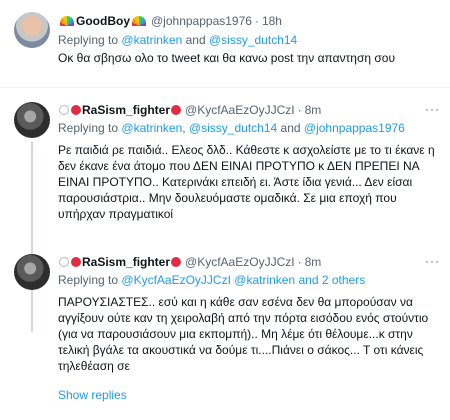 The width and height of the screenshot is (450, 420). Describe the element at coordinates (332, 280) in the screenshot. I see `and-others-link: and 2 others` at that location.